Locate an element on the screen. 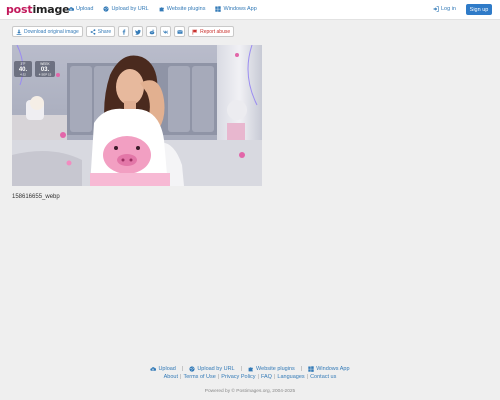 The image size is (500, 400). login-label: Log in is located at coordinates (448, 9).